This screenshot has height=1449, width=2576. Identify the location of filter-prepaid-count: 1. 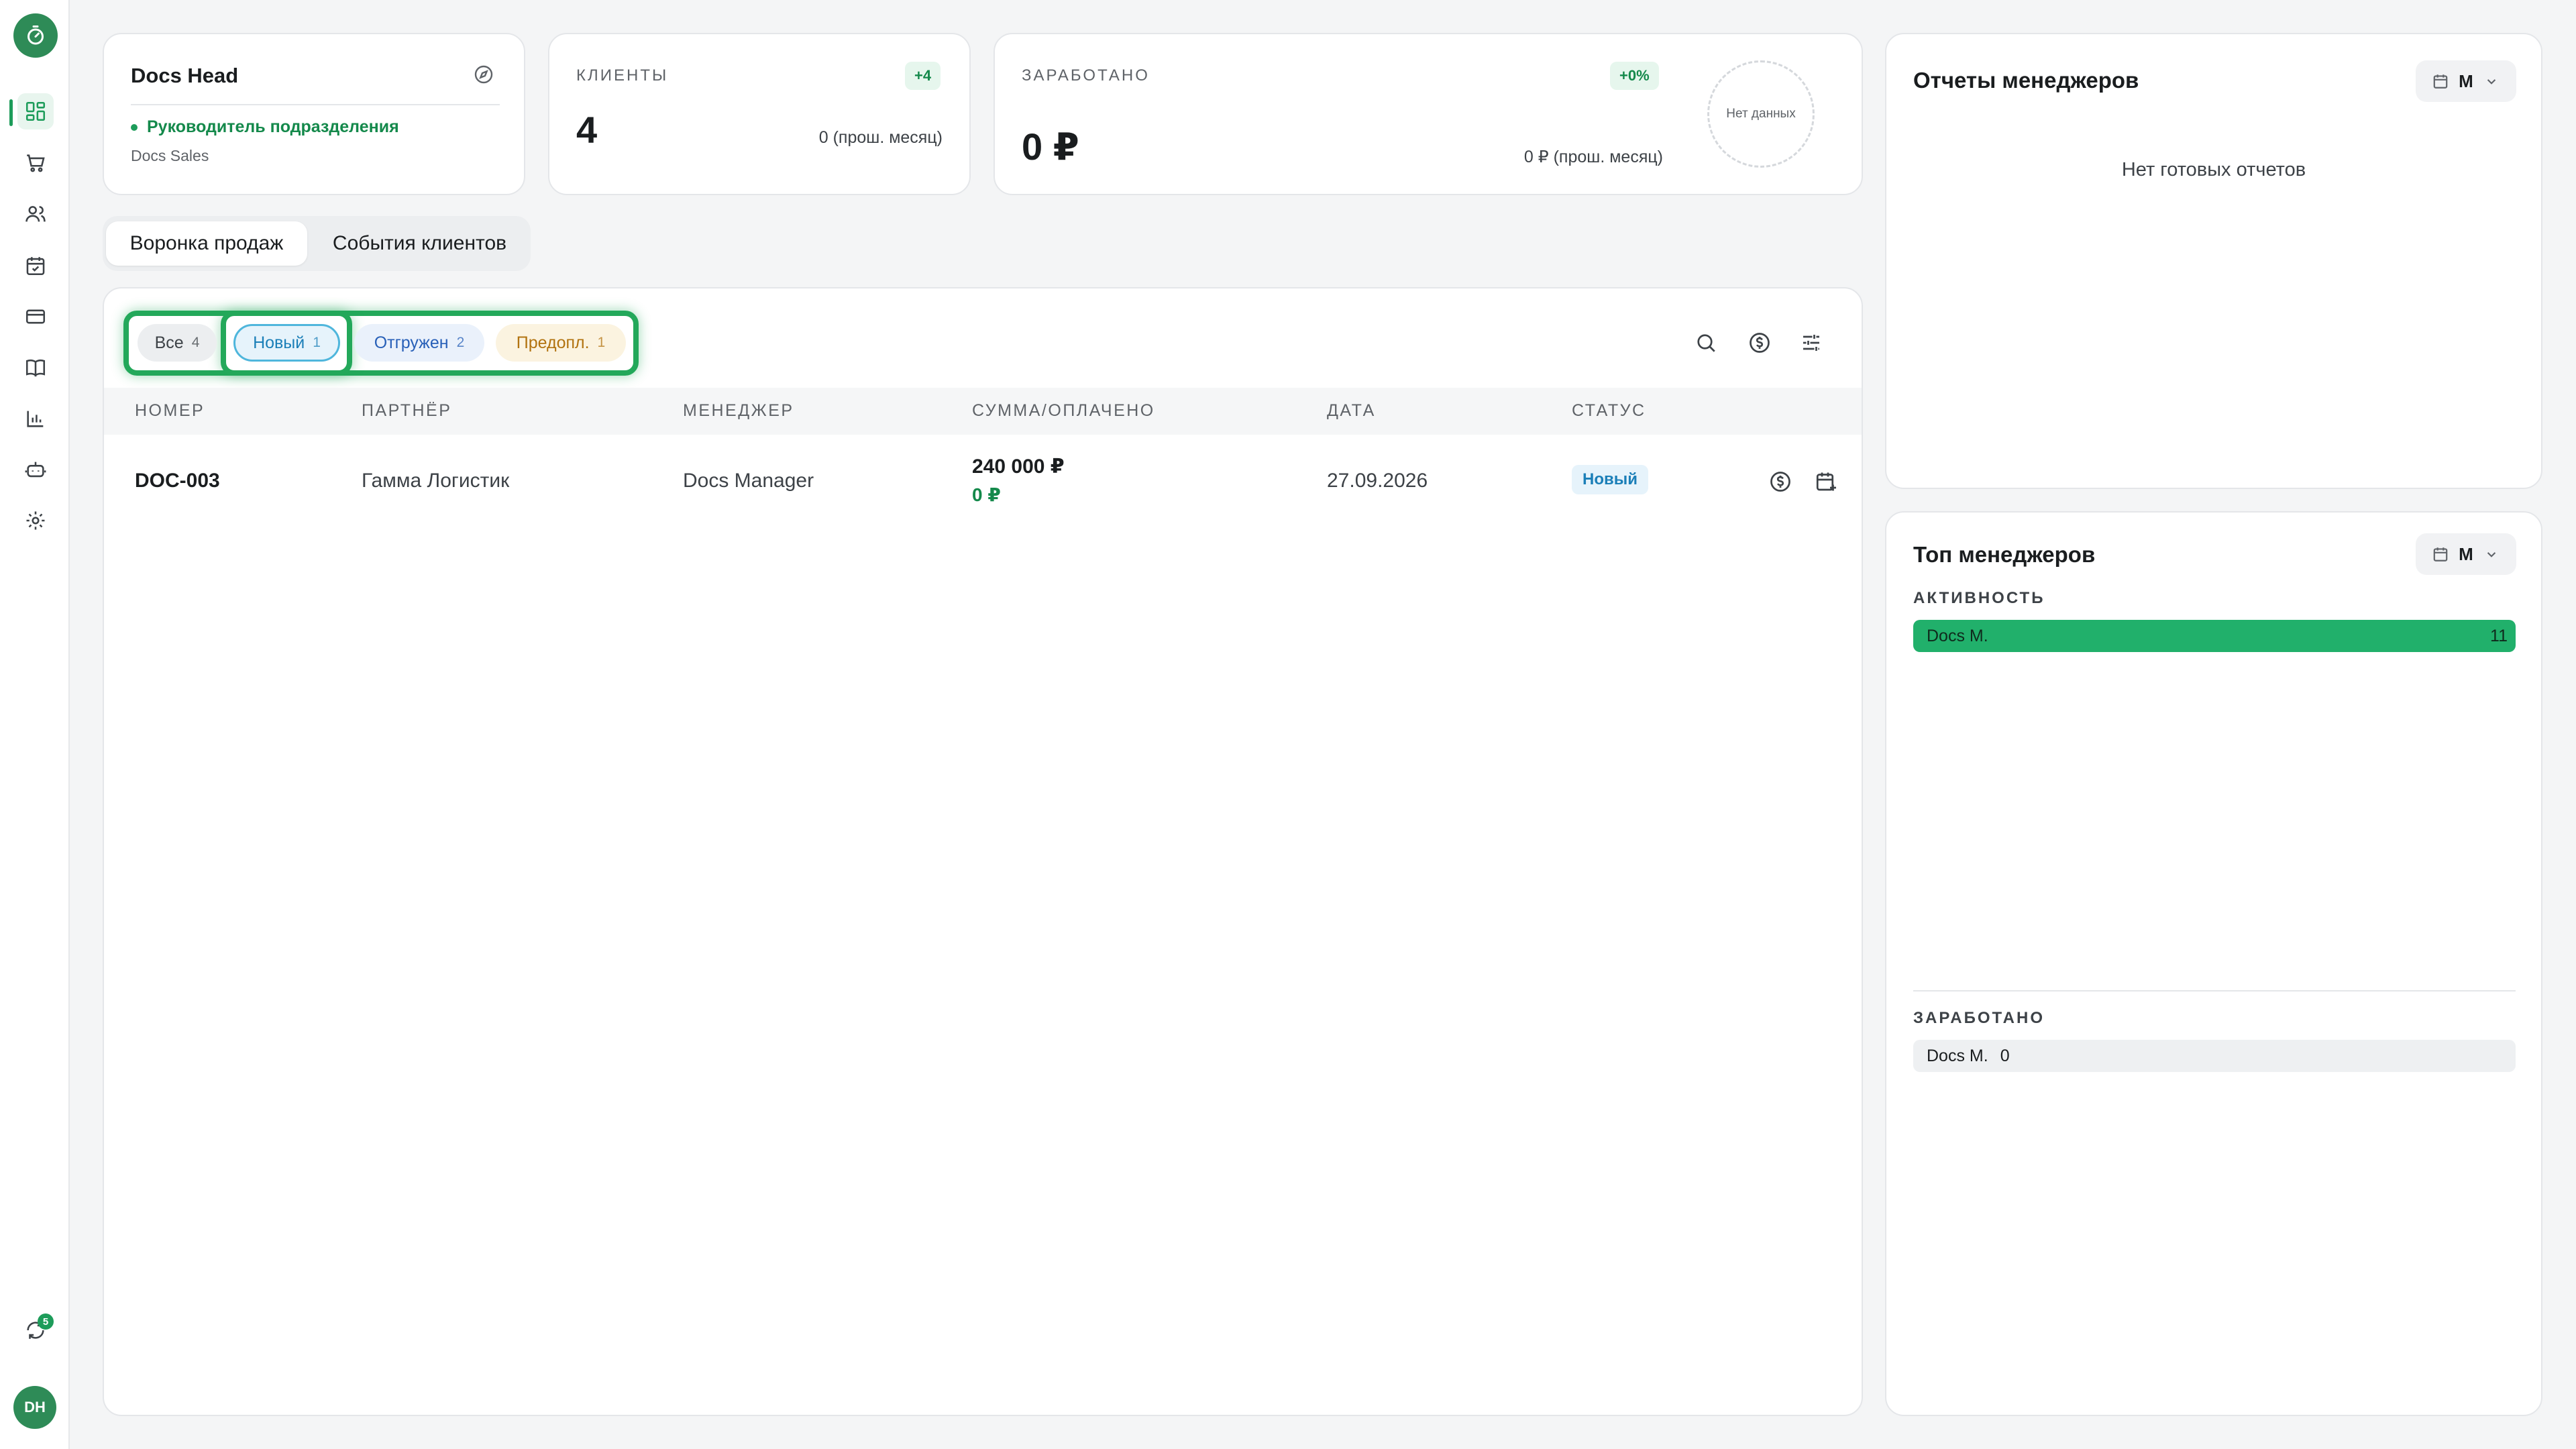
(601, 342).